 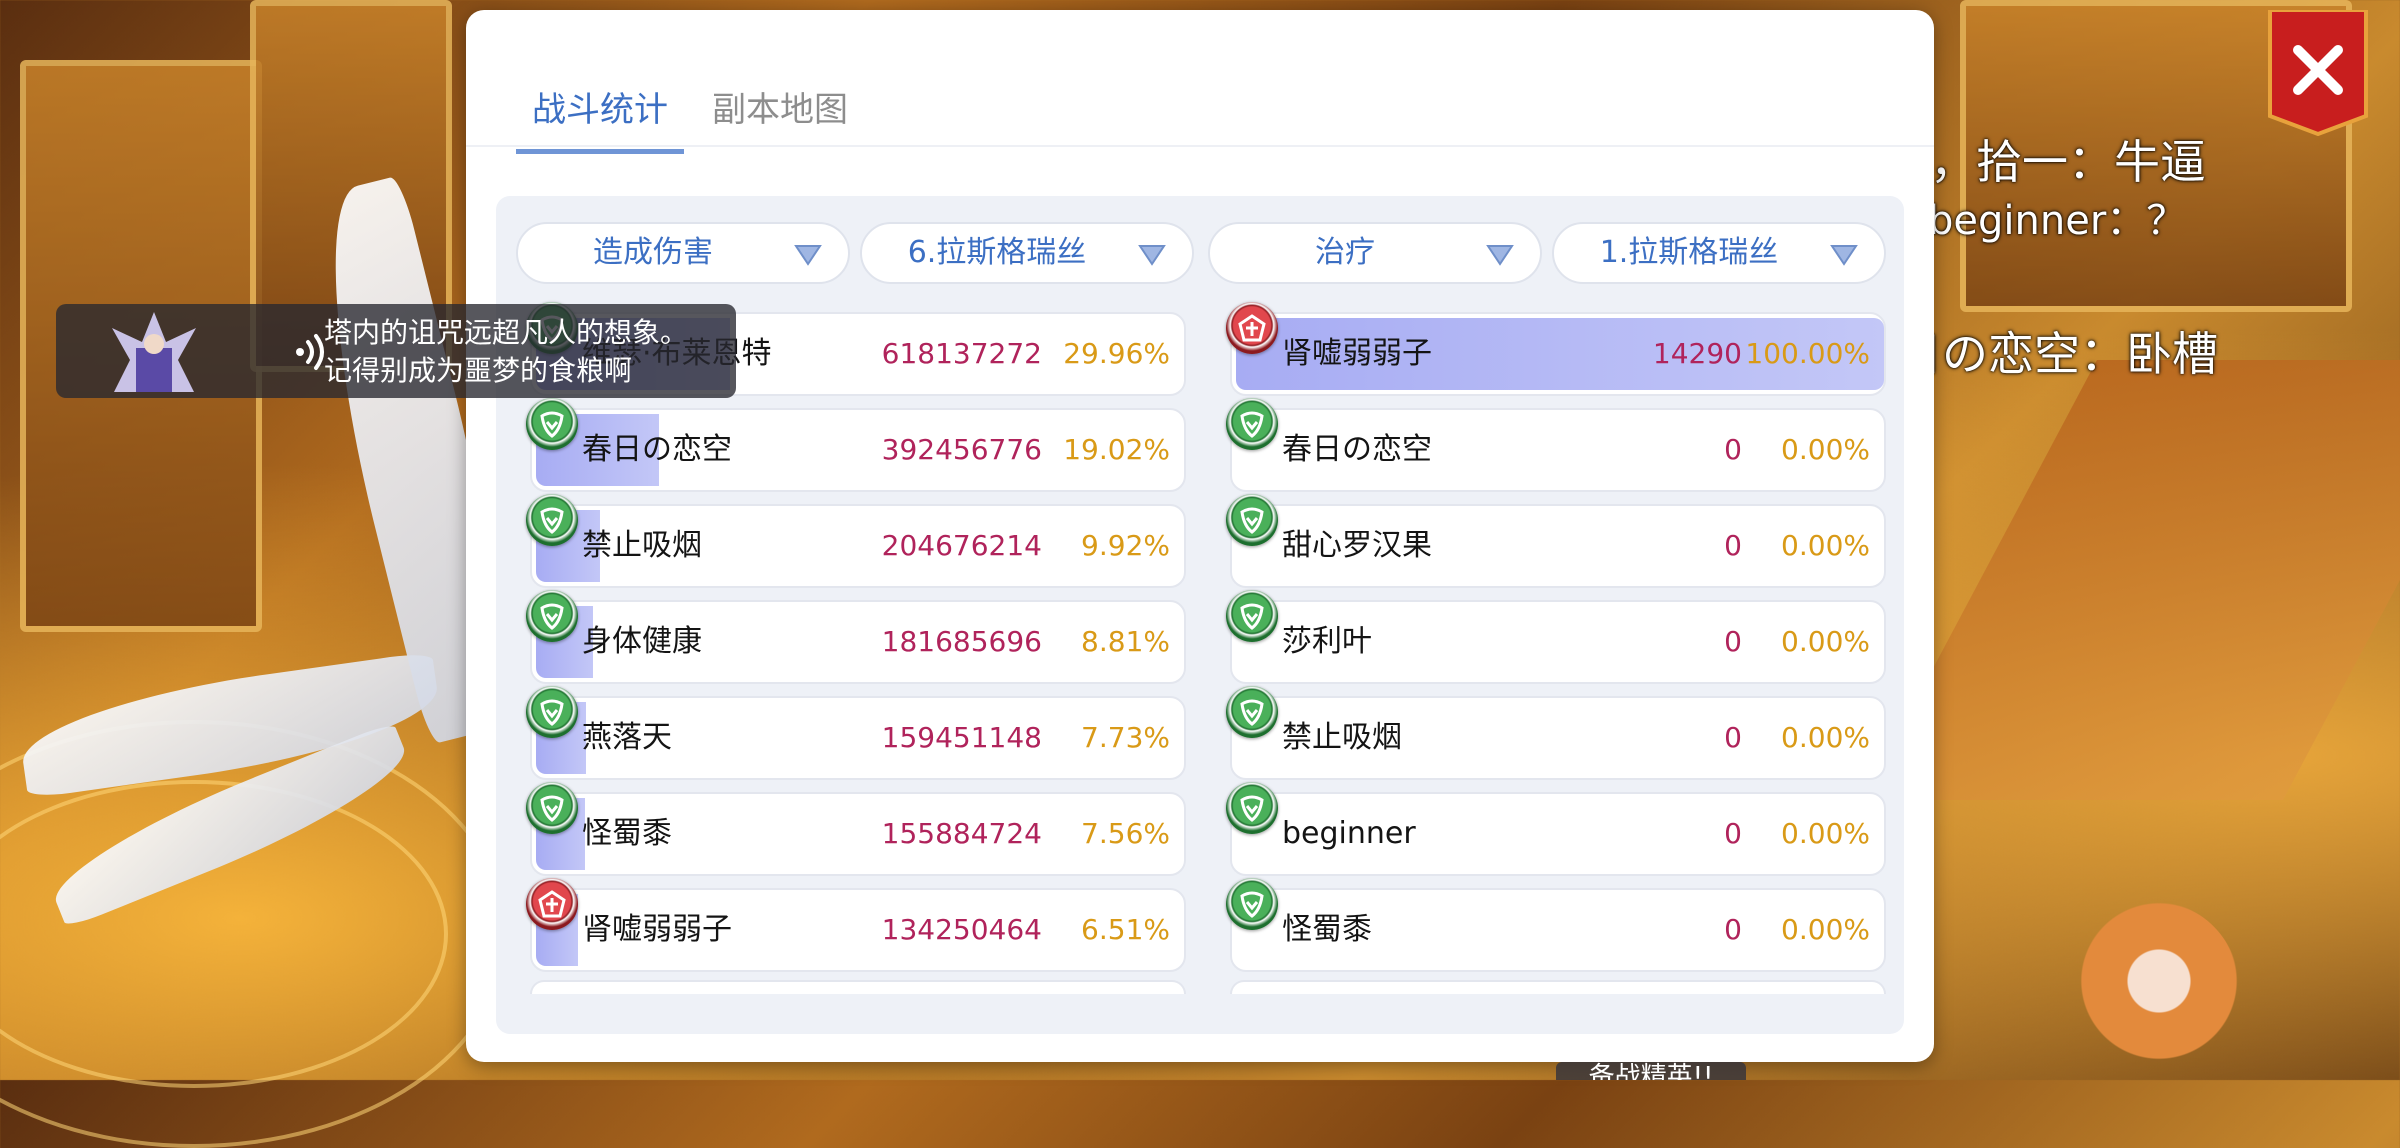 What do you see at coordinates (1327, 641) in the screenshot?
I see `player-name: 莎利叶` at bounding box center [1327, 641].